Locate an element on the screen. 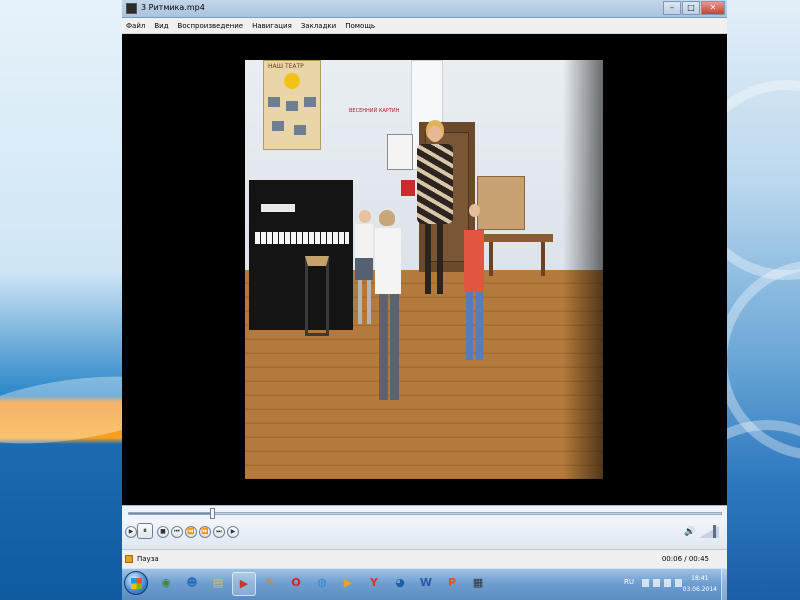 This screenshot has width=800, height=600. start-button is located at coordinates (136, 583).